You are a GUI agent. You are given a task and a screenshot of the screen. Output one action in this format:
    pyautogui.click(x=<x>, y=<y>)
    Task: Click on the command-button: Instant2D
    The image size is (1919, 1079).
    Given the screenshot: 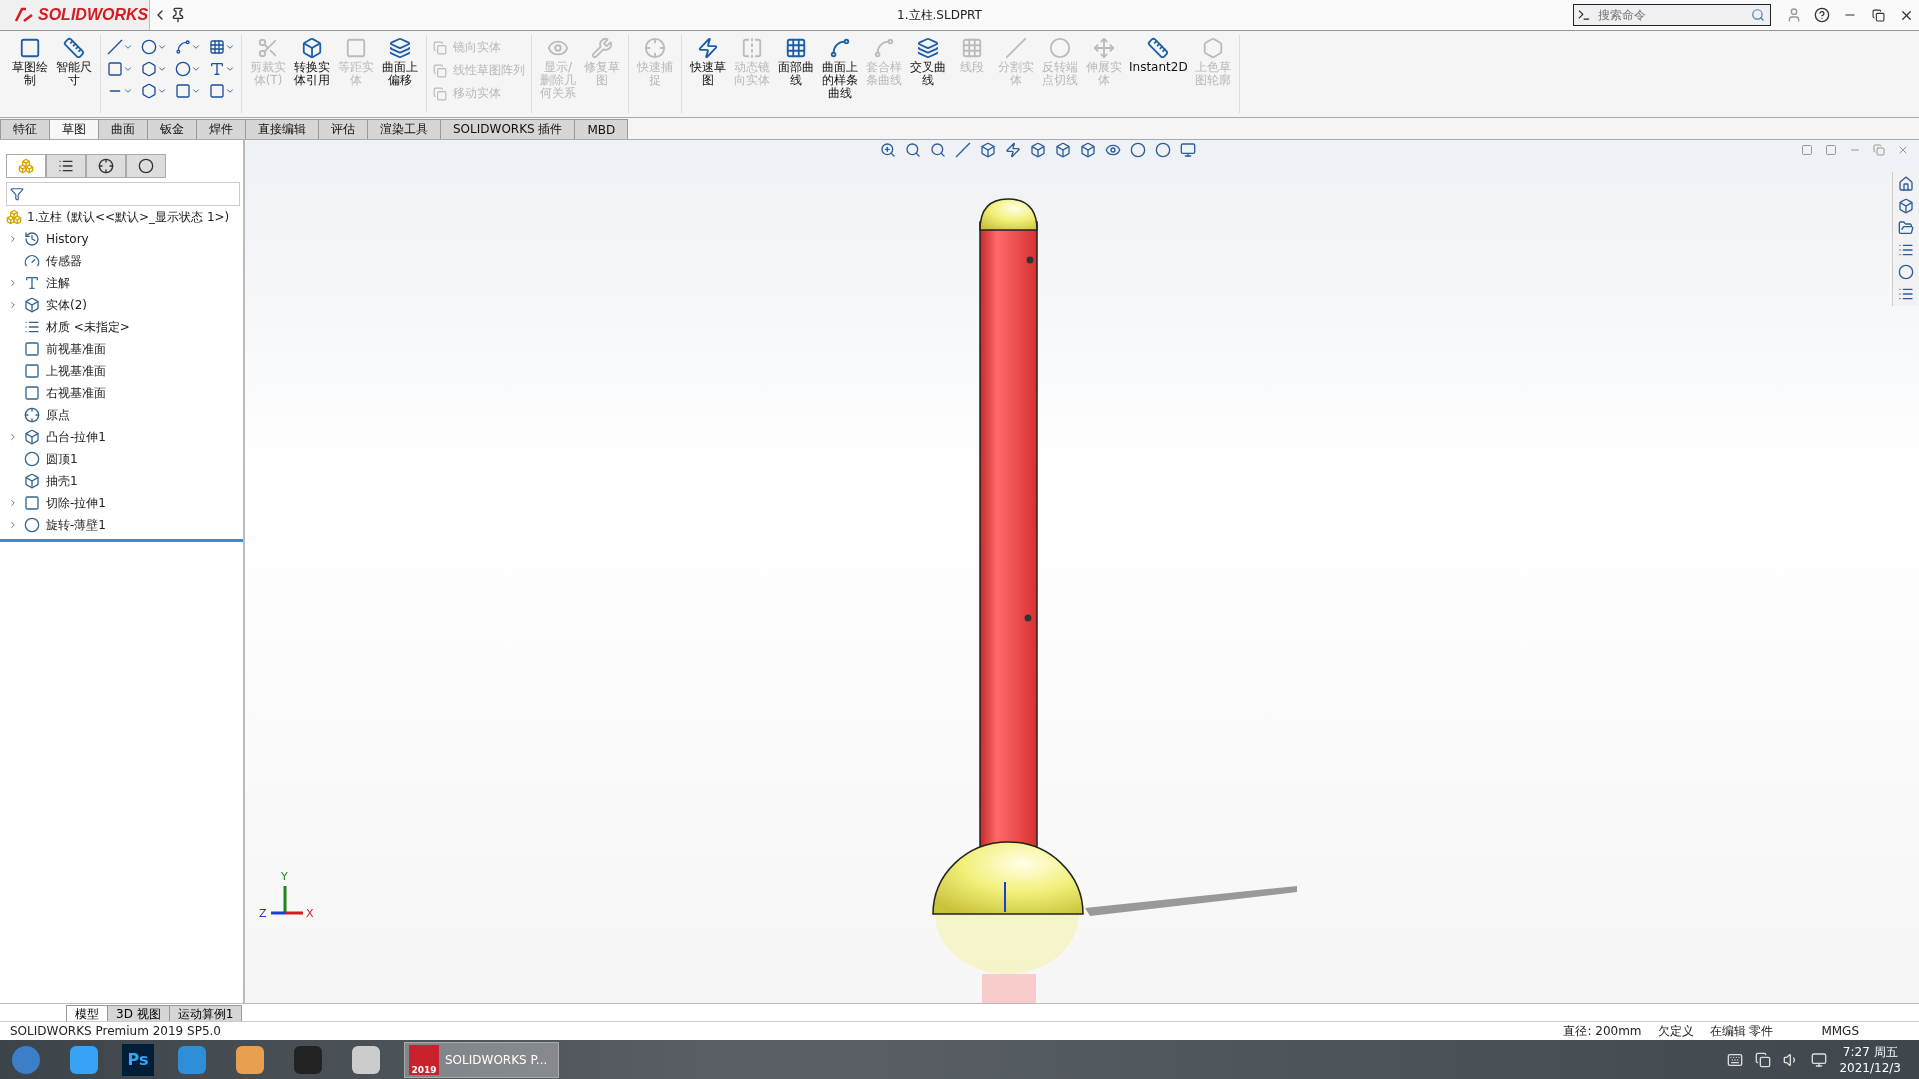 What is the action you would take?
    pyautogui.click(x=1158, y=55)
    